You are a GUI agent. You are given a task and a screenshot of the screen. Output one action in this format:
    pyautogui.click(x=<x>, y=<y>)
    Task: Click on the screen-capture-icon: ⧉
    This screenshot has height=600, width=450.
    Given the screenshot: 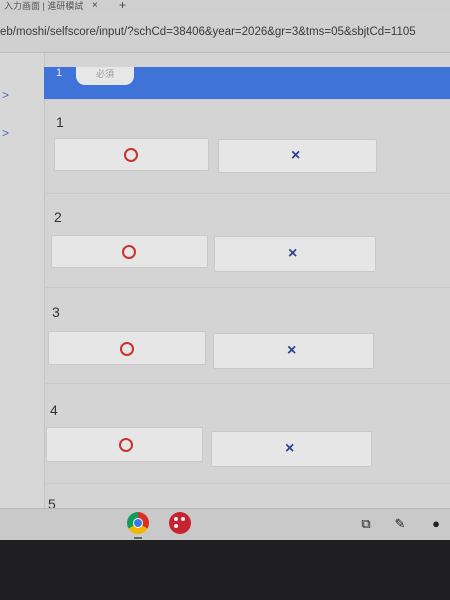 What is the action you would take?
    pyautogui.click(x=366, y=524)
    